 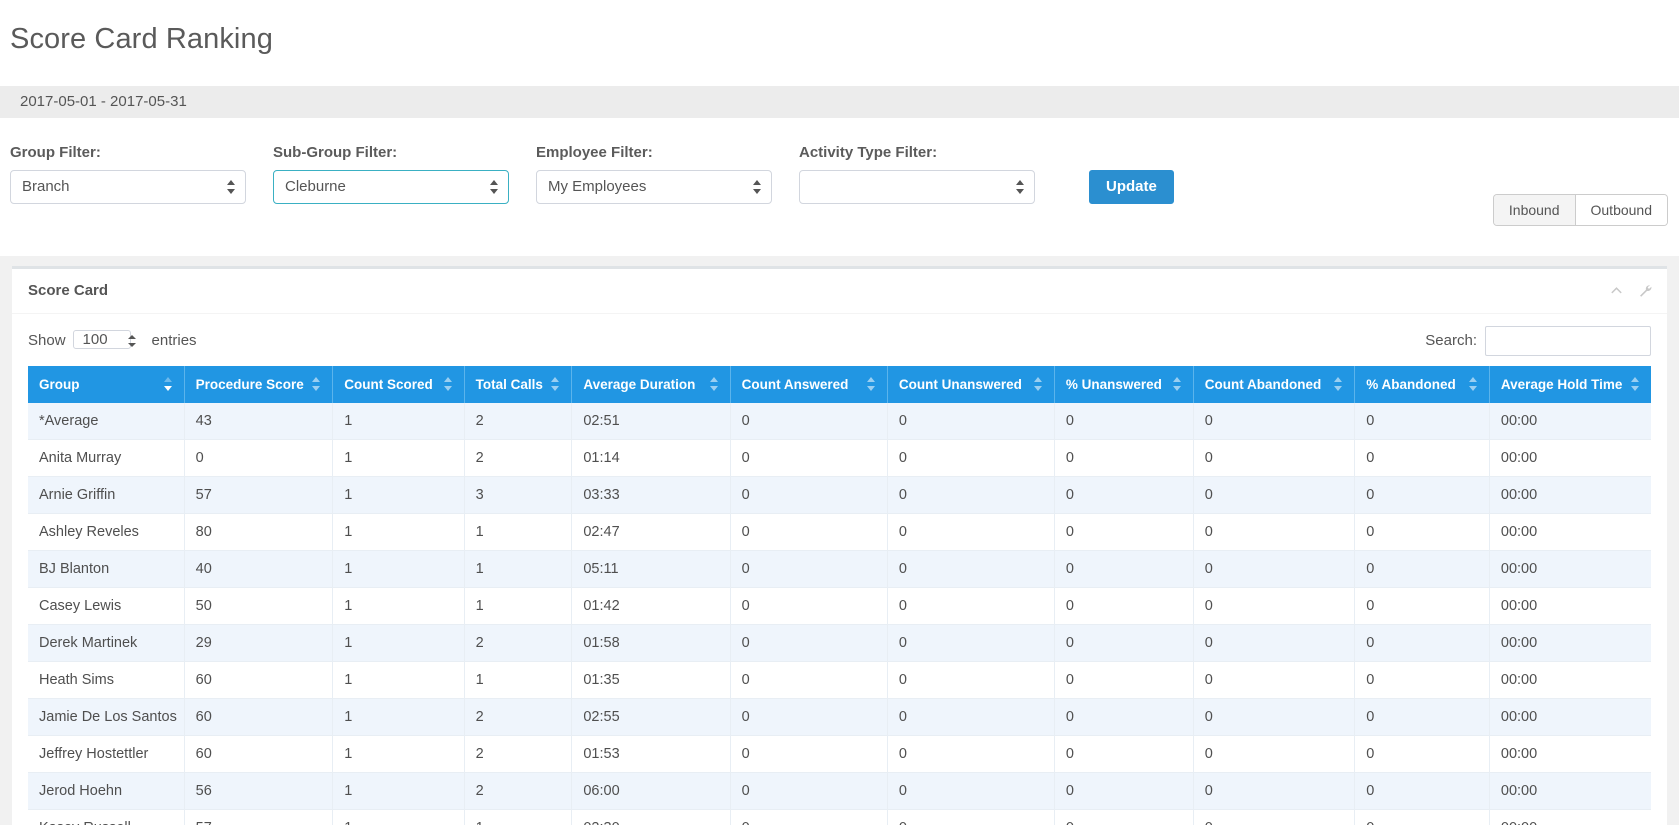 What do you see at coordinates (654, 186) in the screenshot?
I see `employee-filter-select: My Employees` at bounding box center [654, 186].